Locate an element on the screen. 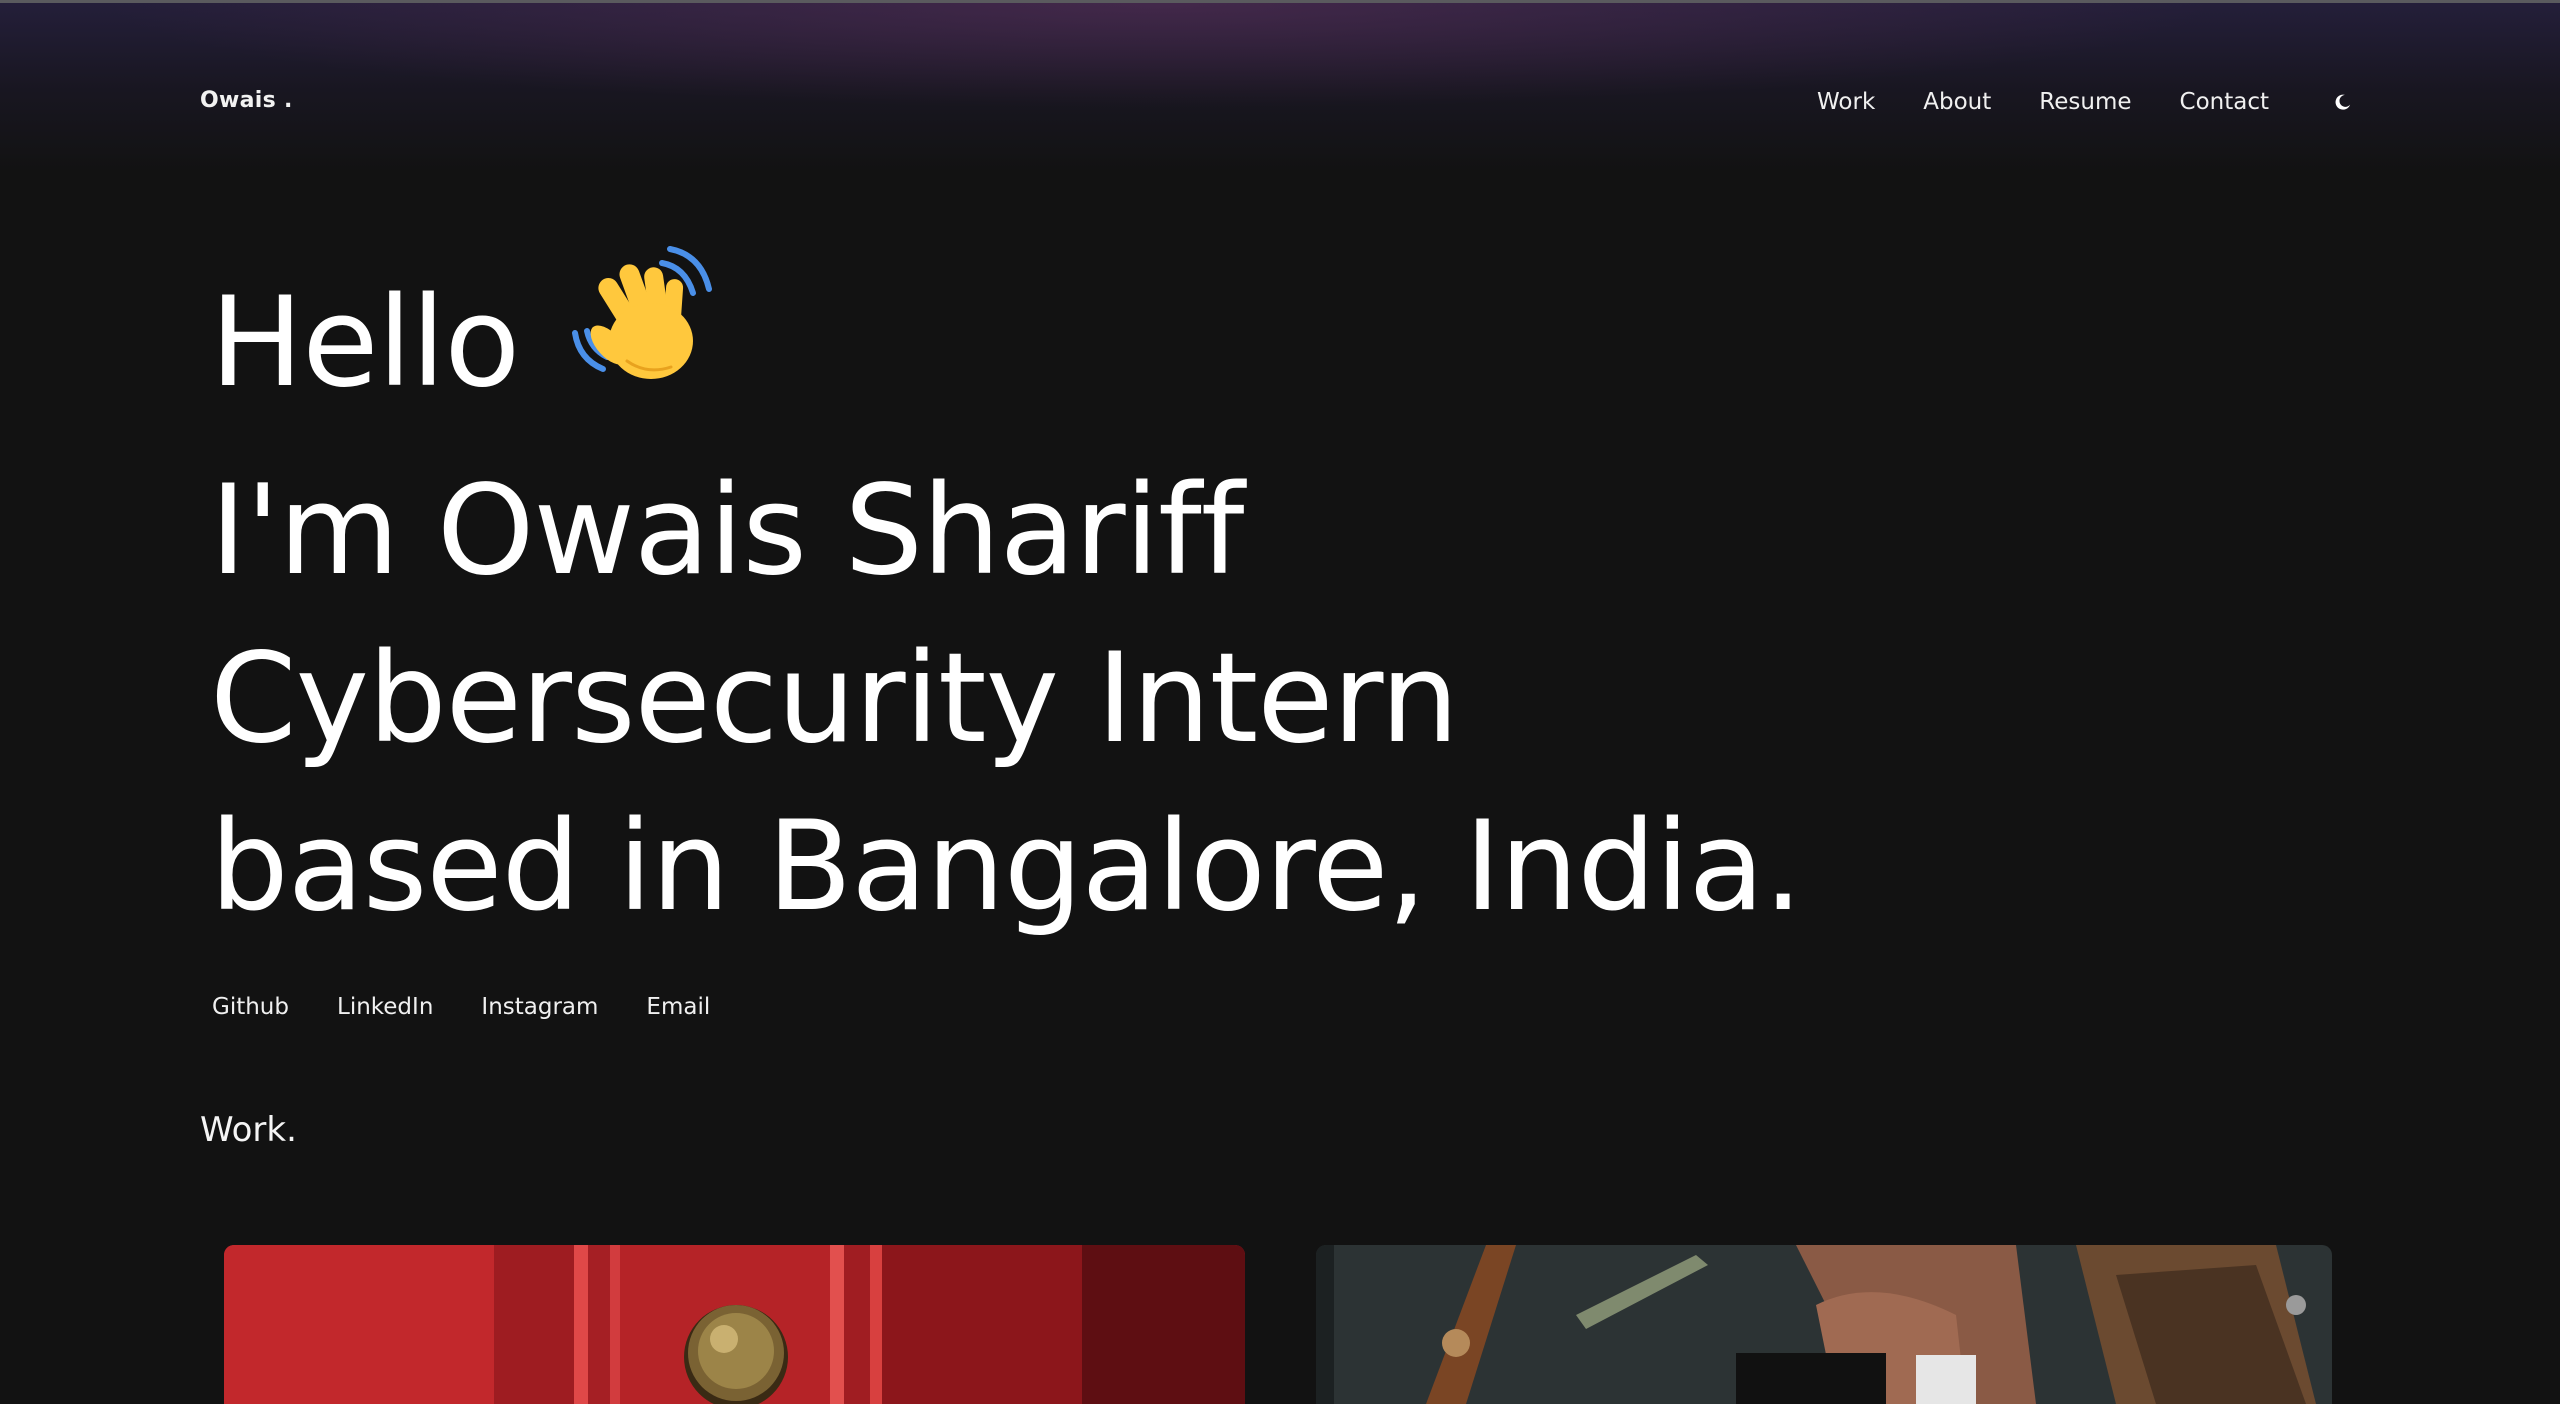 The width and height of the screenshot is (2560, 1404). social-link-instagram: Instagram is located at coordinates (539, 1007).